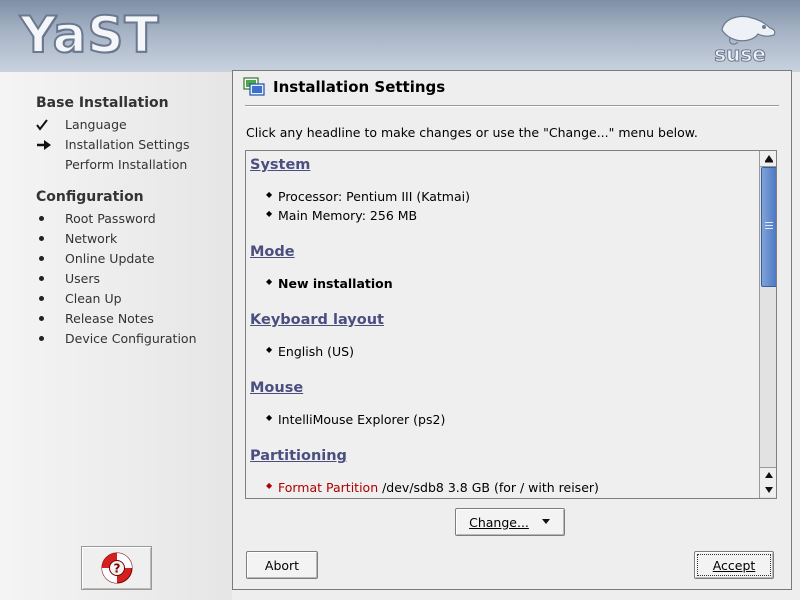 Image resolution: width=800 pixels, height=600 pixels. What do you see at coordinates (310, 351) in the screenshot?
I see `list-item: English (US)` at bounding box center [310, 351].